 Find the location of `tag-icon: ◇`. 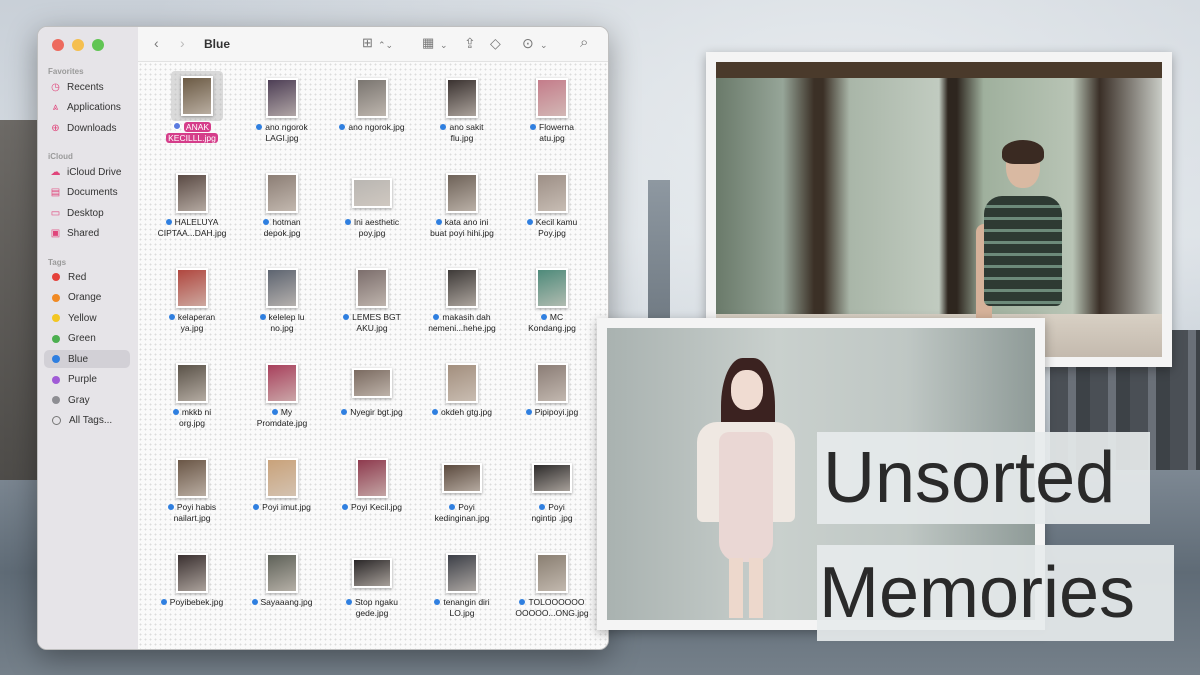

tag-icon: ◇ is located at coordinates (495, 43).